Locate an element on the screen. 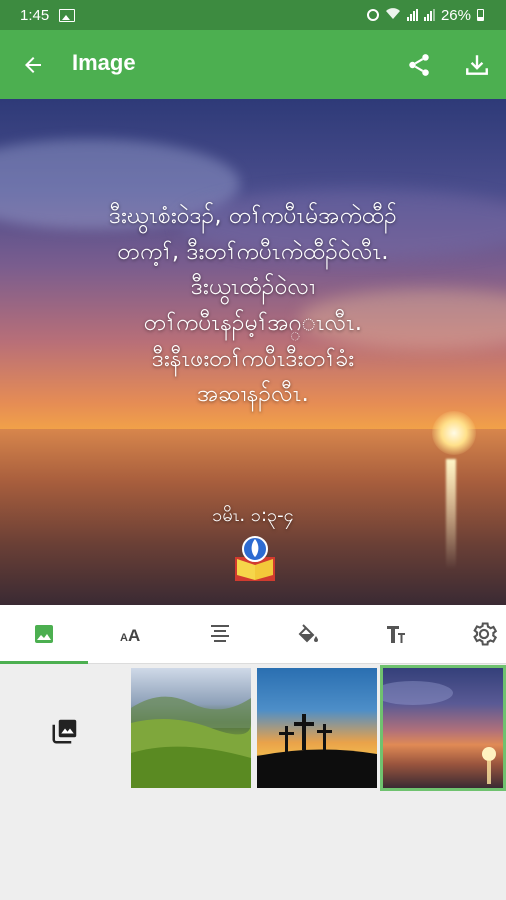 The width and height of the screenshot is (506, 900). status-bar: 1:45 26% is located at coordinates (253, 15).